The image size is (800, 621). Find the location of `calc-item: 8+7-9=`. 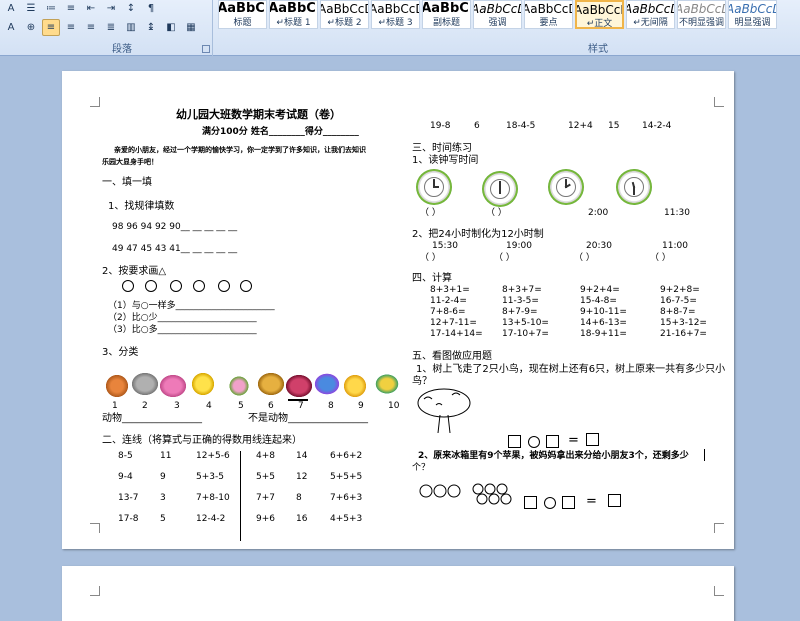

calc-item: 8+7-9= is located at coordinates (520, 312).